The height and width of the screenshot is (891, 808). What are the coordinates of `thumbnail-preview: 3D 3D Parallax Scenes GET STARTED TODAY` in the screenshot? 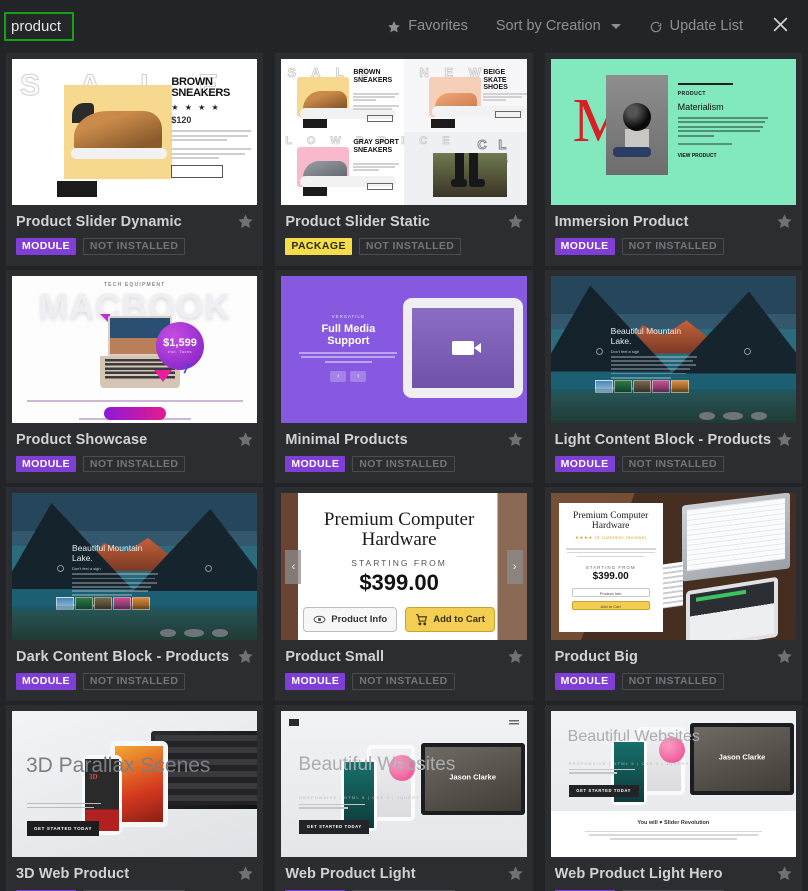 It's located at (135, 783).